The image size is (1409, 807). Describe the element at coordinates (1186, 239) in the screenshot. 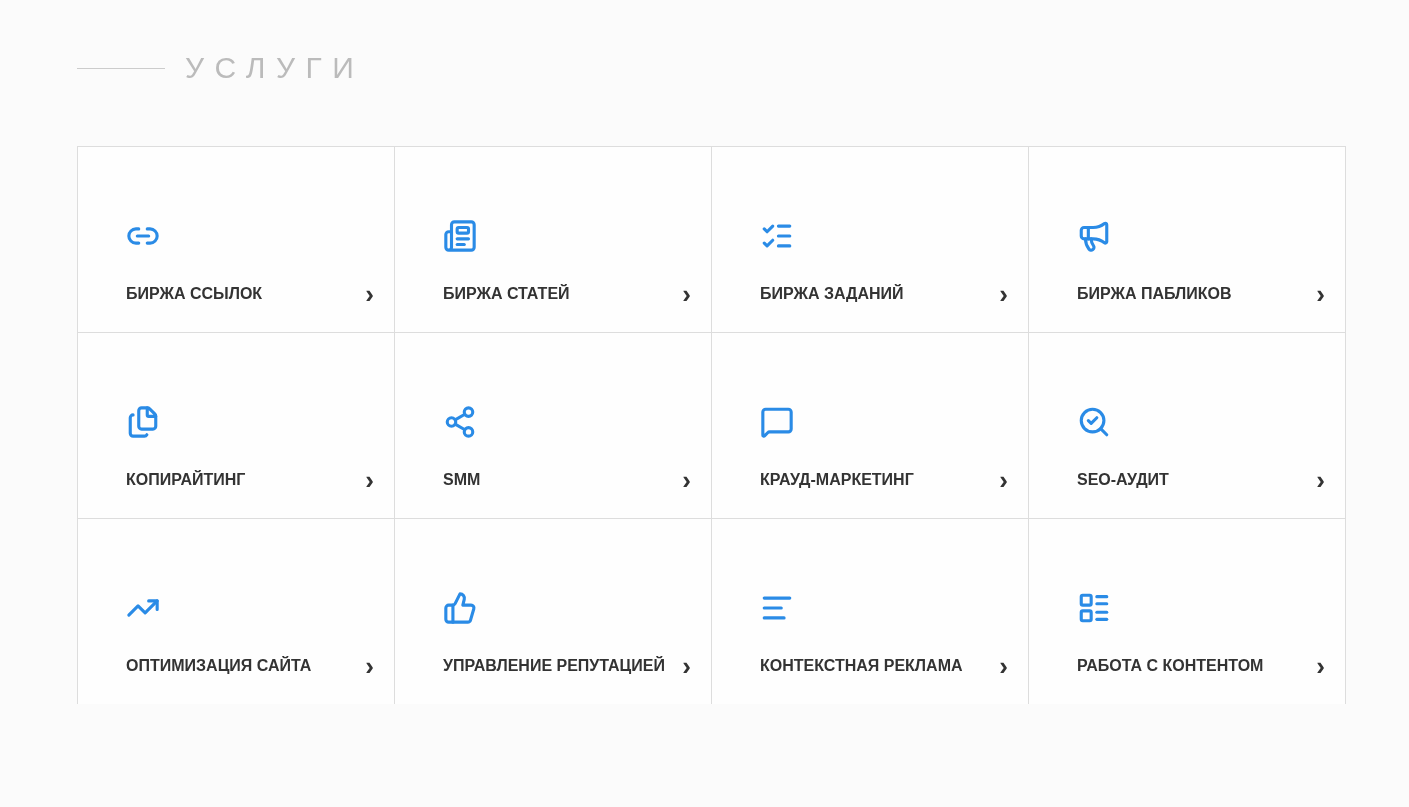

I see `service-card: БИРЖА ПАБЛИКОВ ›` at that location.